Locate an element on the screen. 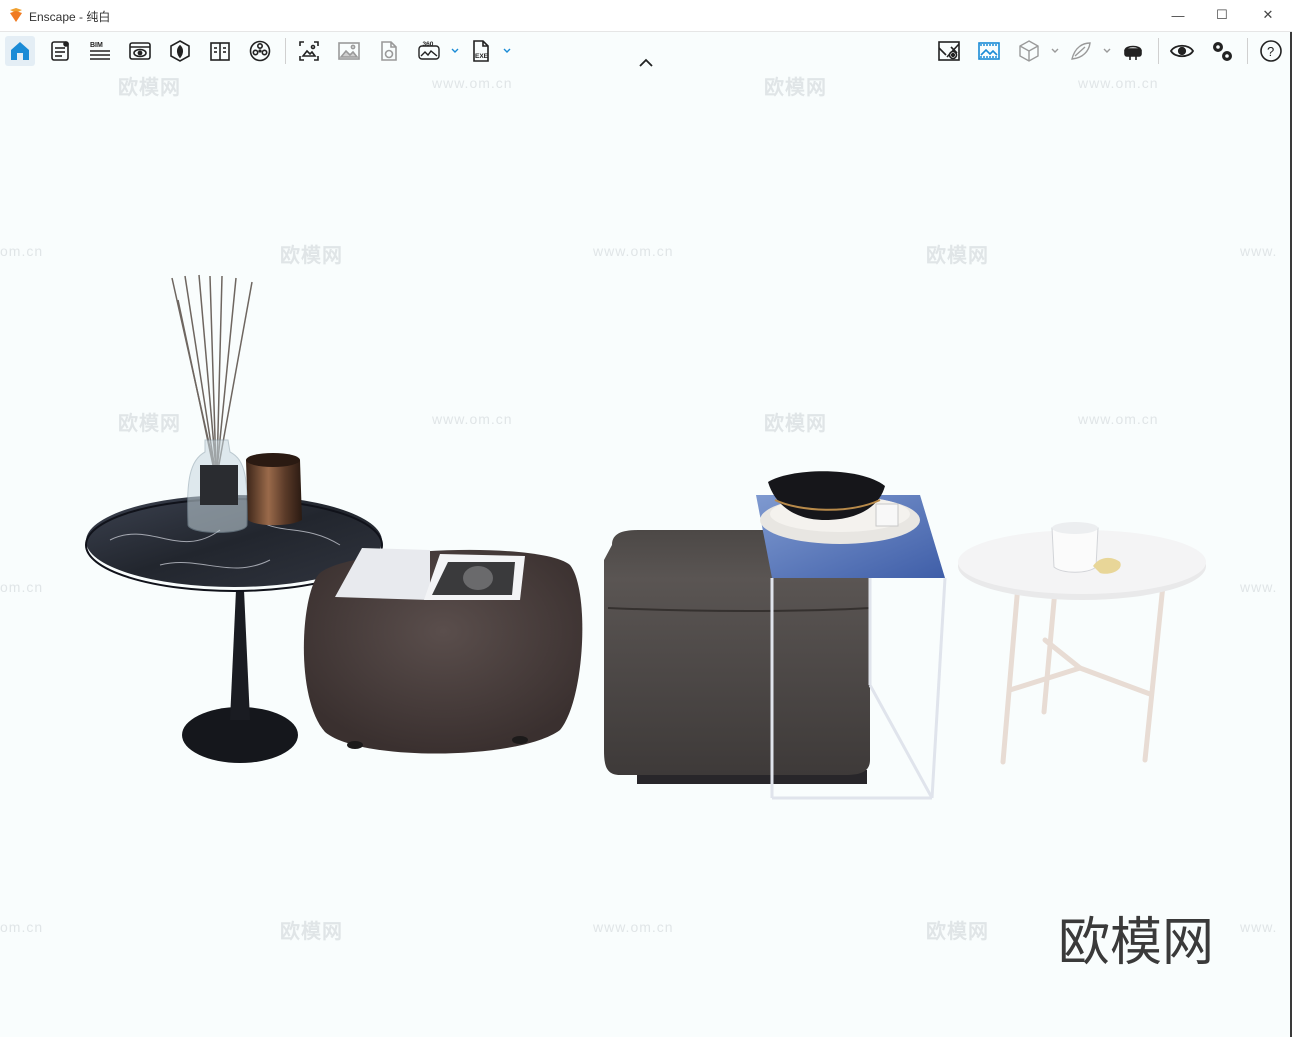 The width and height of the screenshot is (1292, 1037). help-label: ? is located at coordinates (1270, 51).